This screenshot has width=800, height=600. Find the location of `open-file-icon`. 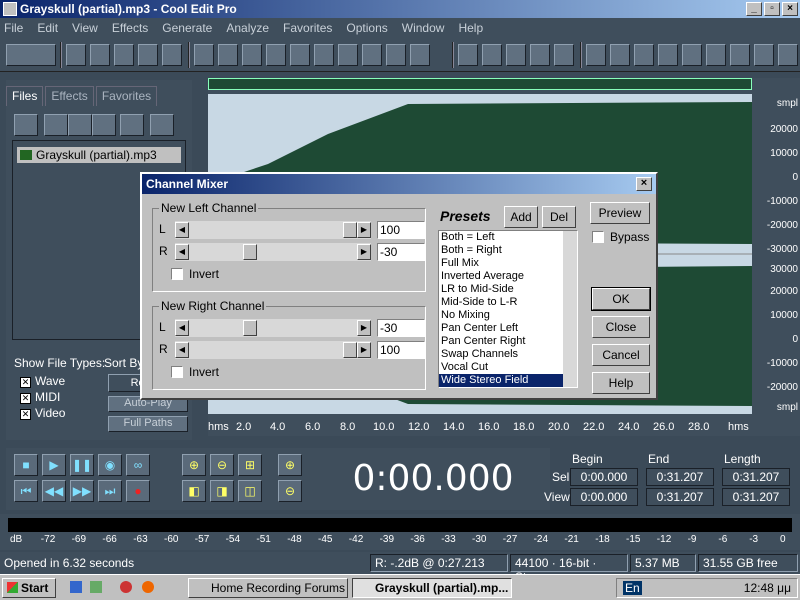

open-file-icon is located at coordinates (100, 55).